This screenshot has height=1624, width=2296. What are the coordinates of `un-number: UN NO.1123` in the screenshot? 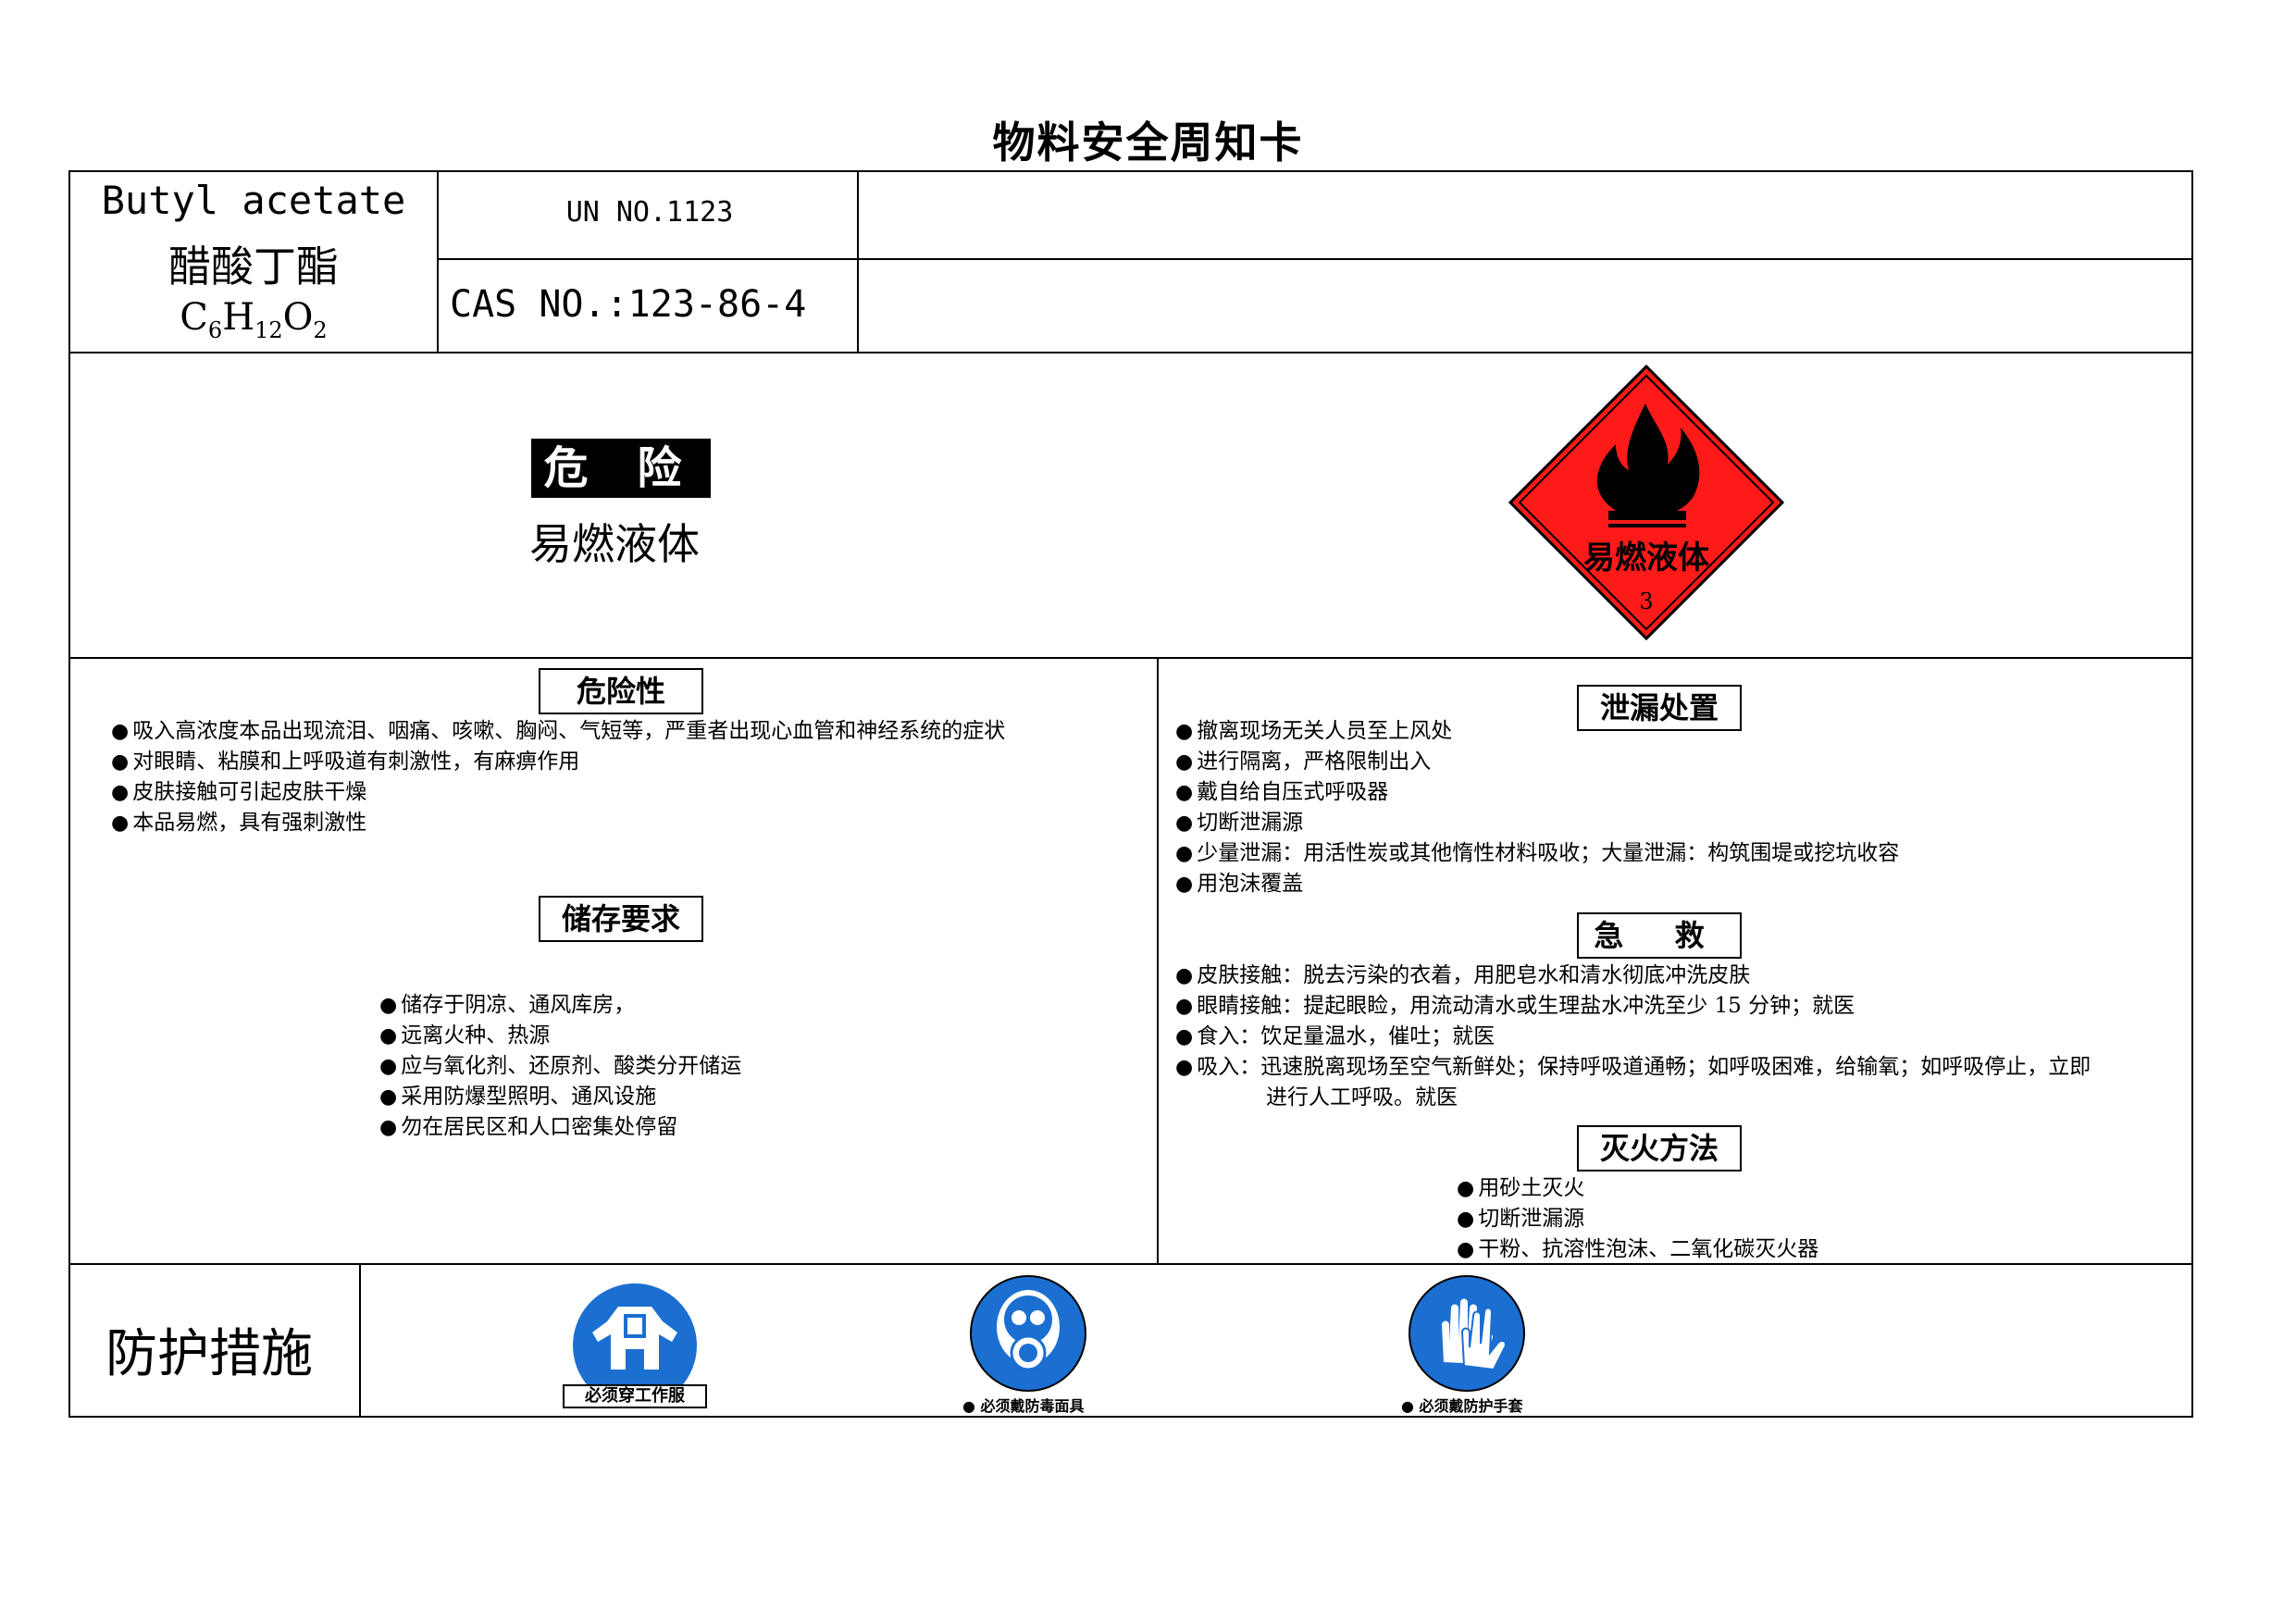 It's located at (650, 212).